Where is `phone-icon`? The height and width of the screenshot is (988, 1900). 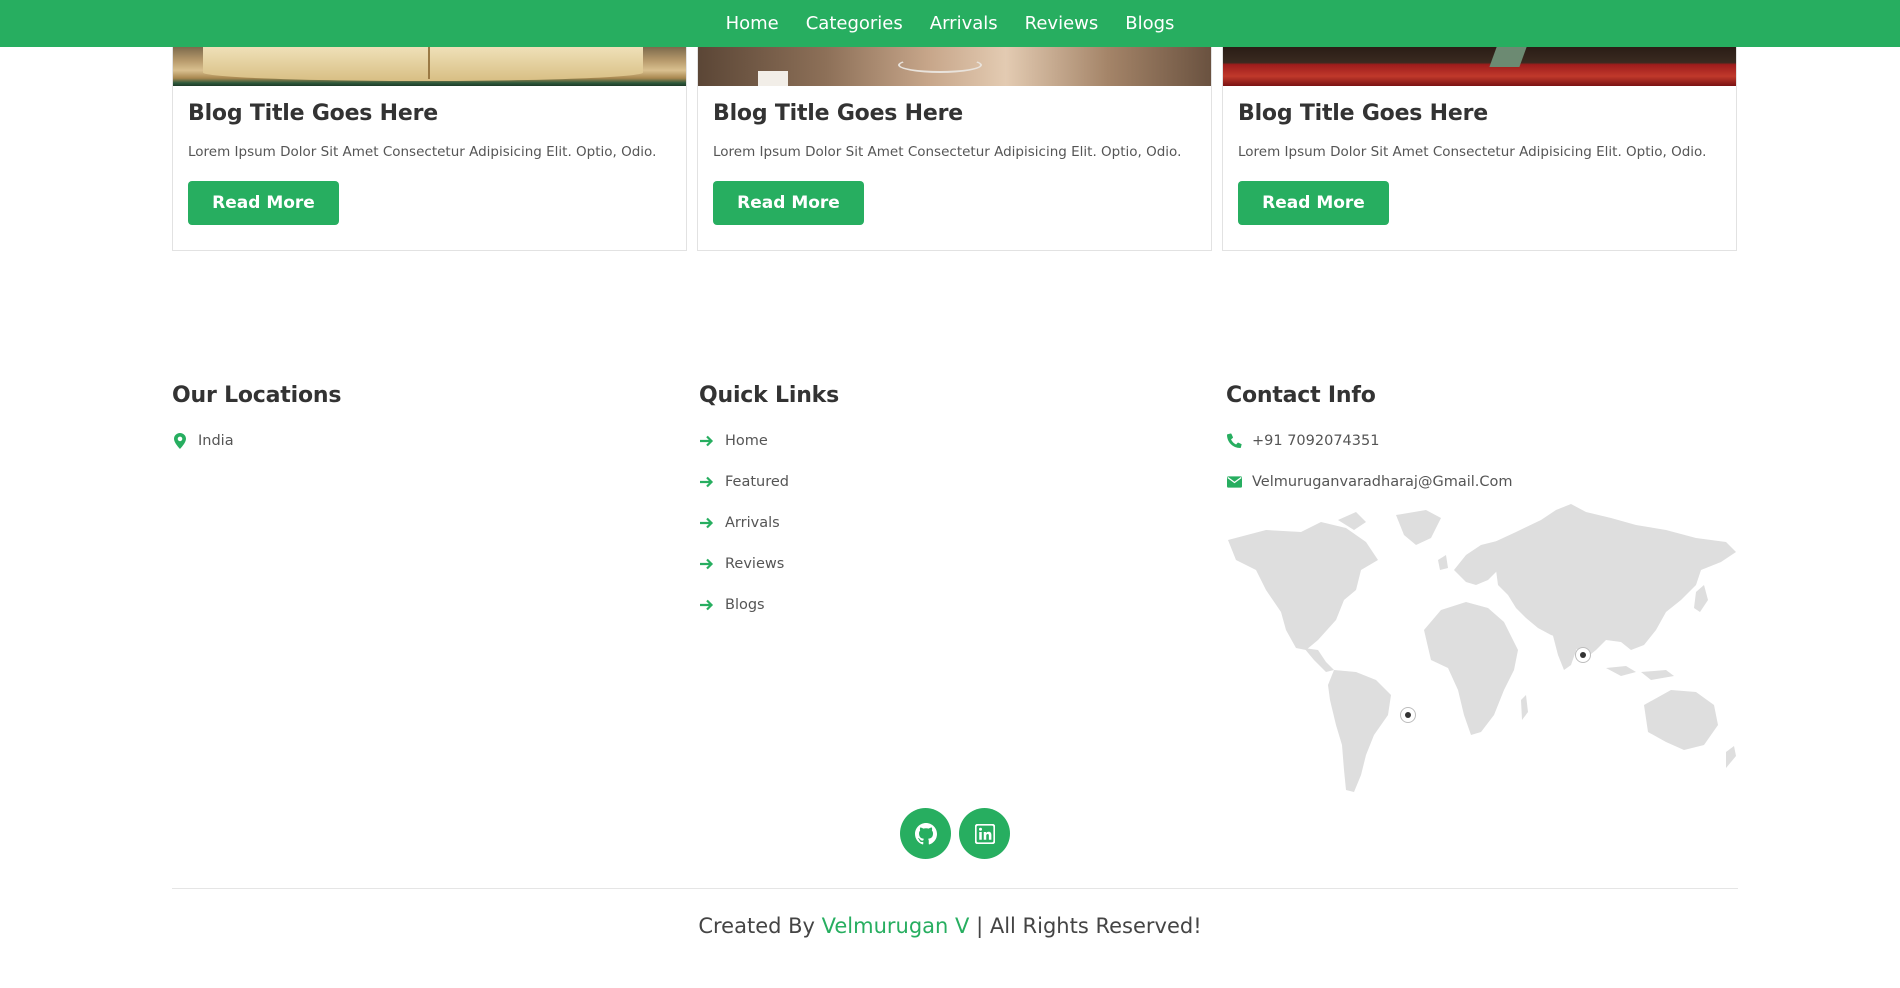 phone-icon is located at coordinates (1234, 440).